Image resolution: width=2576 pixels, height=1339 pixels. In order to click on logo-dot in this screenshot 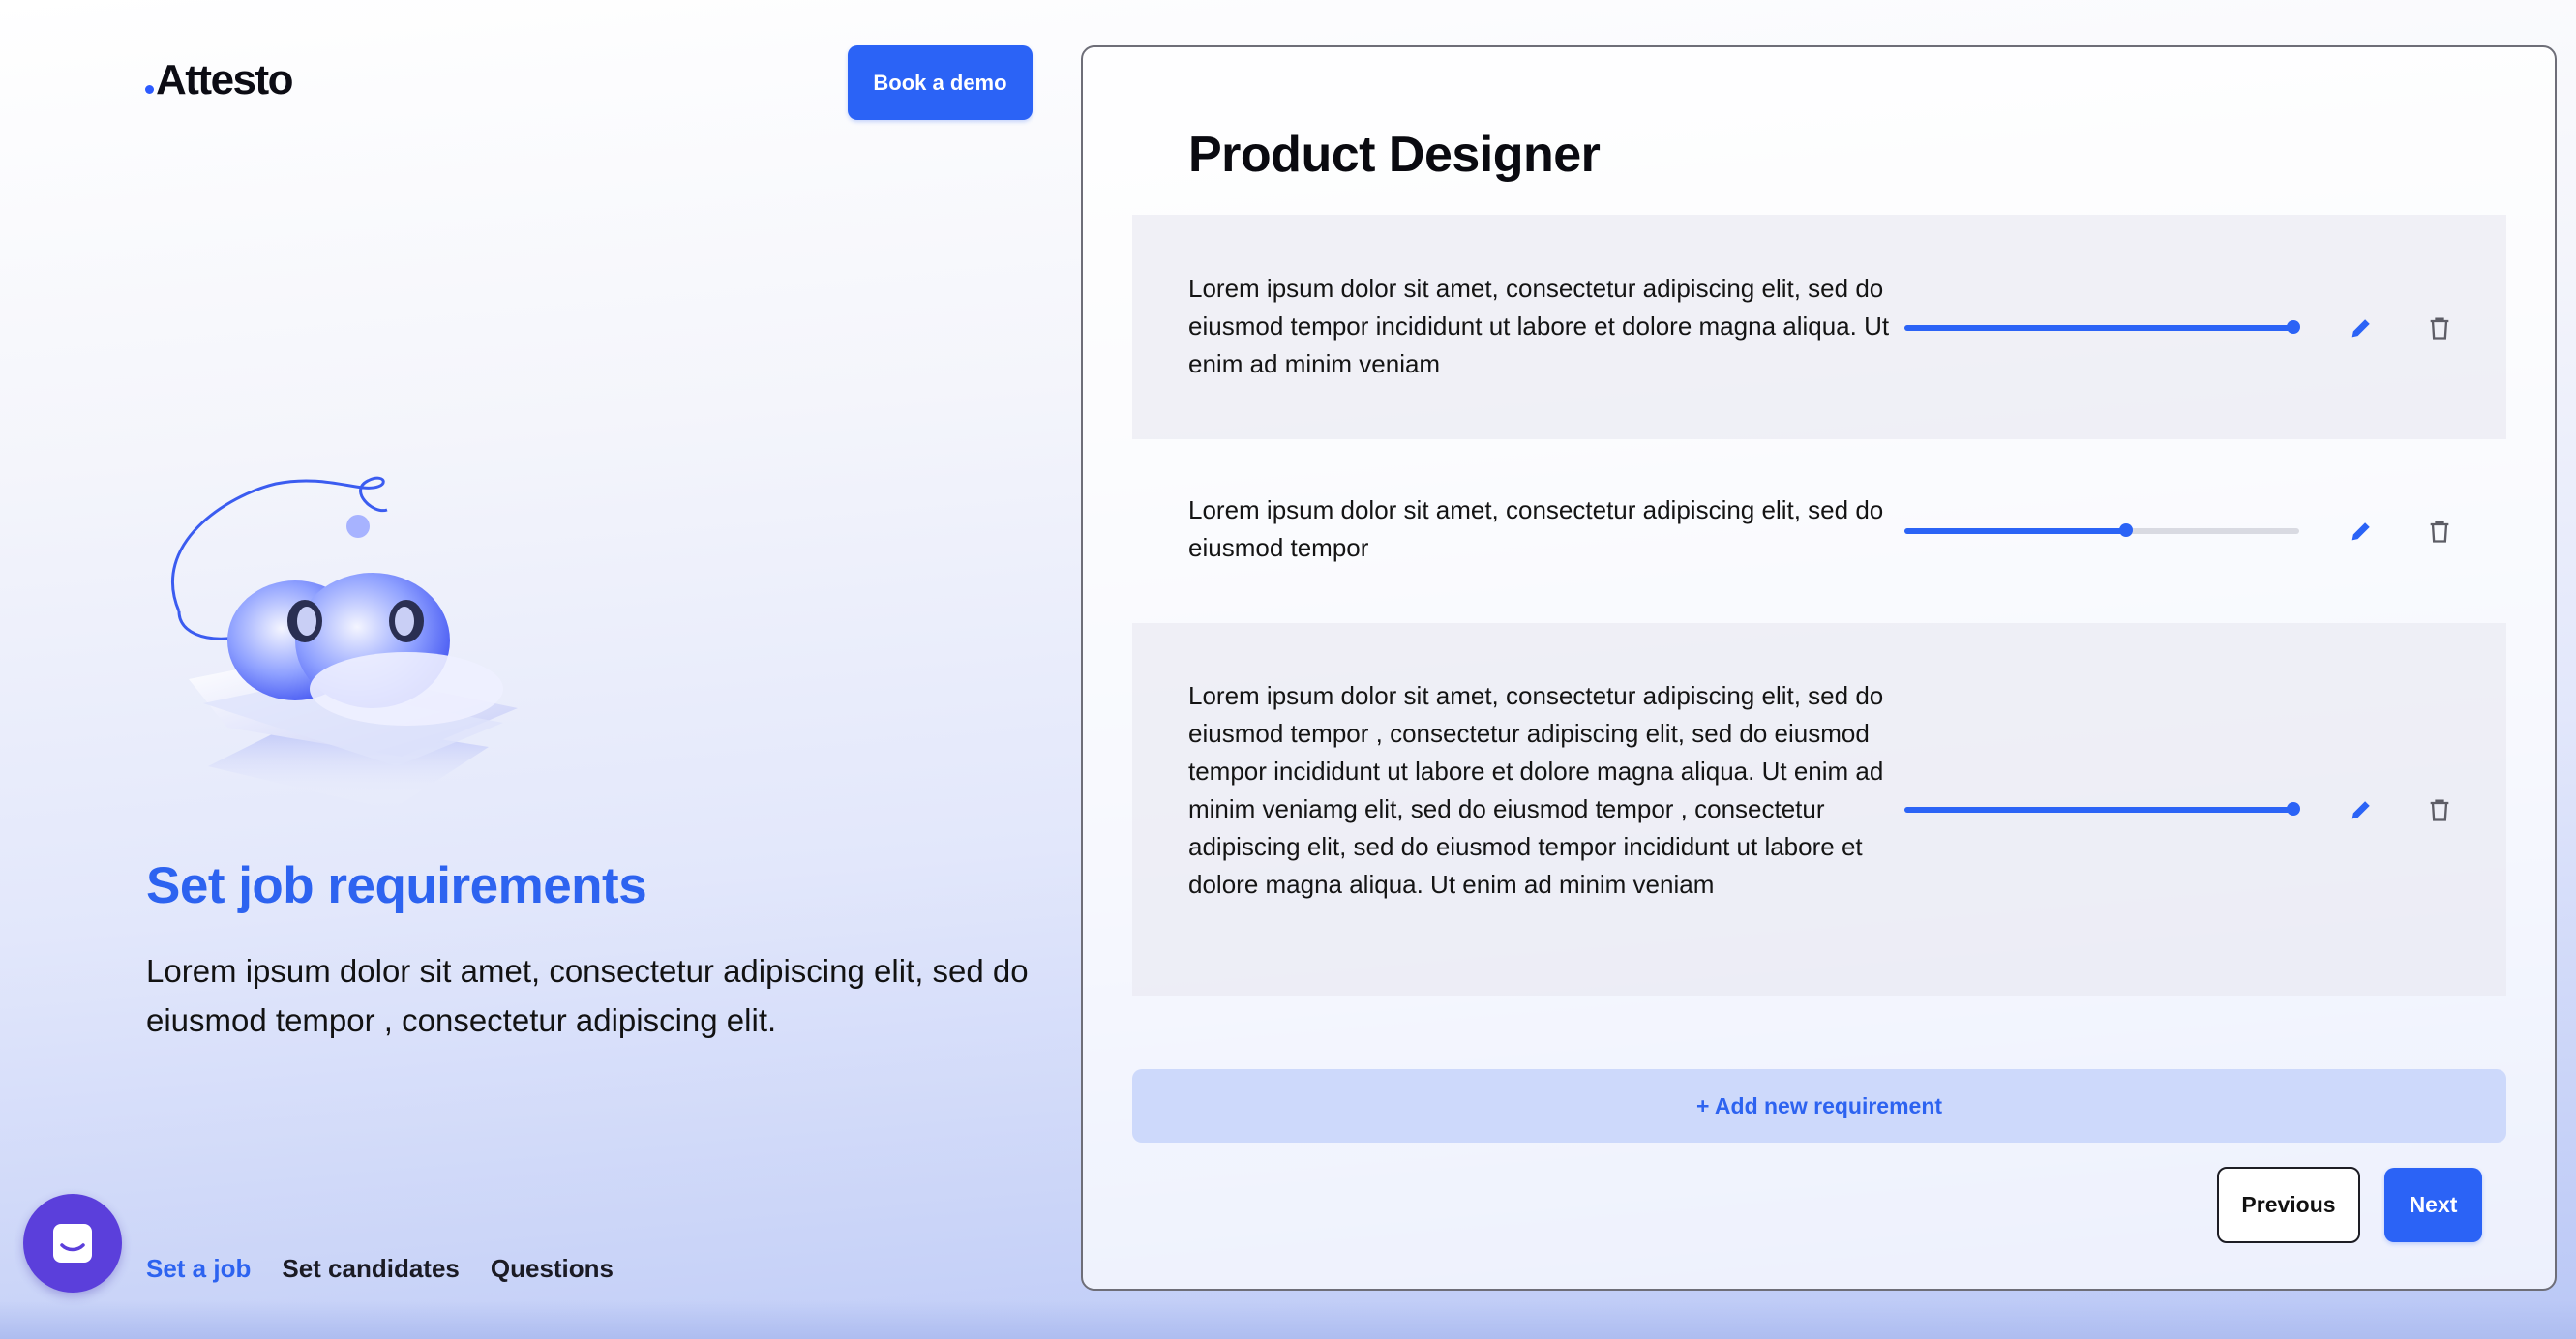, I will do `click(149, 89)`.